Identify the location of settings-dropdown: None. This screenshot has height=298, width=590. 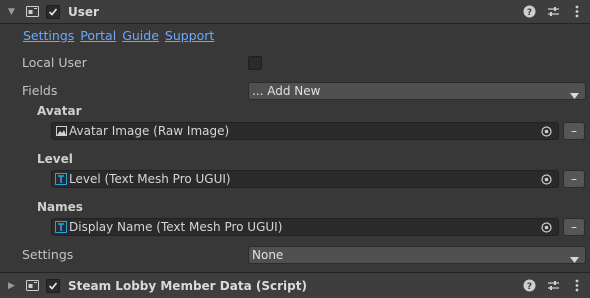
(417, 255).